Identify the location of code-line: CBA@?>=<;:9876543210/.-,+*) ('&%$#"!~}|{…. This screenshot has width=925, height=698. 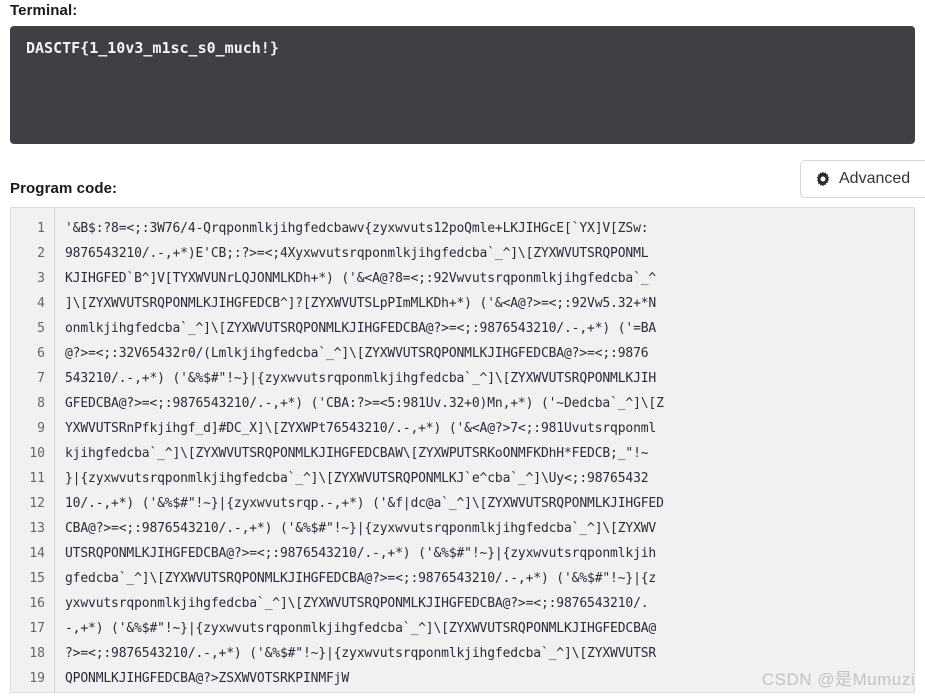
(489, 528).